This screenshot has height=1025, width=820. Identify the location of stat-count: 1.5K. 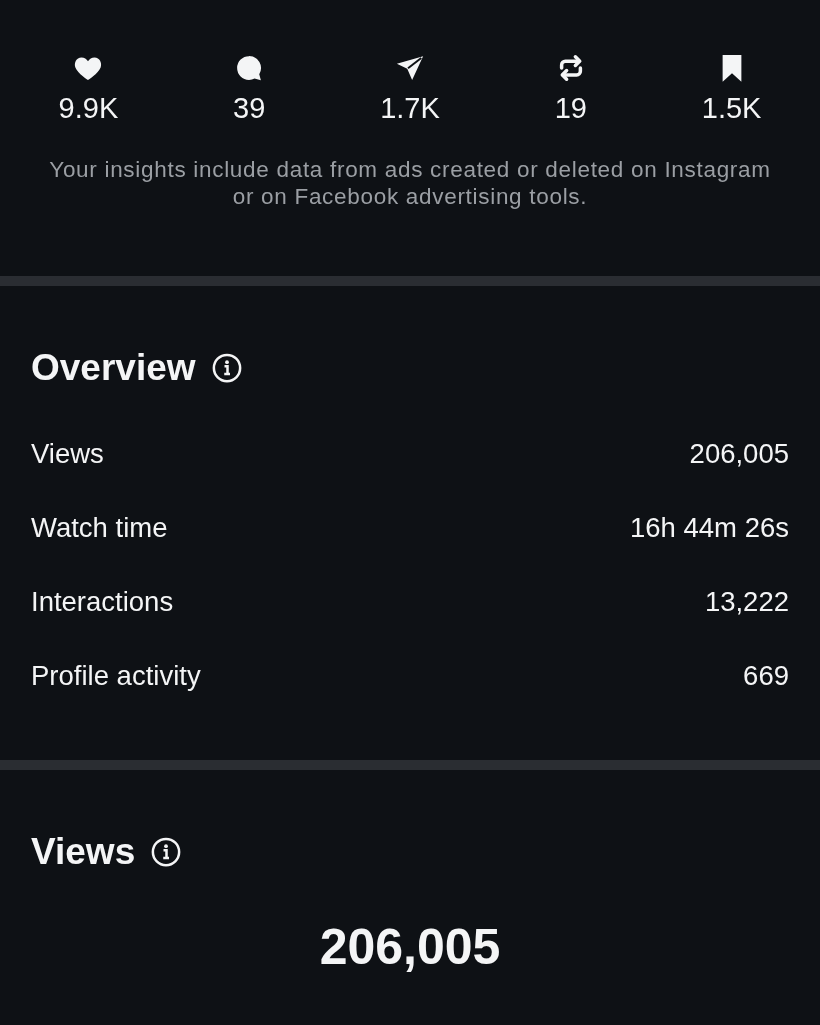
(731, 108).